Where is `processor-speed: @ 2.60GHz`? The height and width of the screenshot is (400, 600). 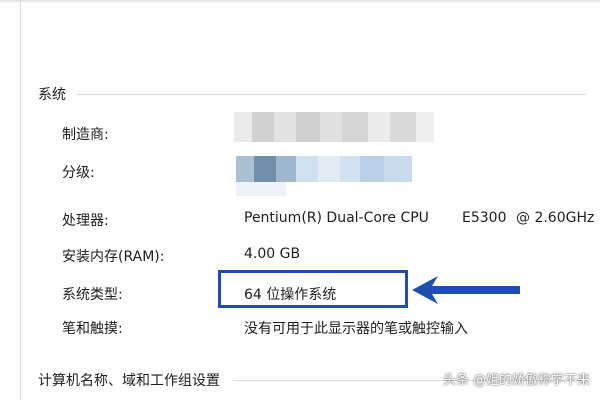 processor-speed: @ 2.60GHz is located at coordinates (555, 218).